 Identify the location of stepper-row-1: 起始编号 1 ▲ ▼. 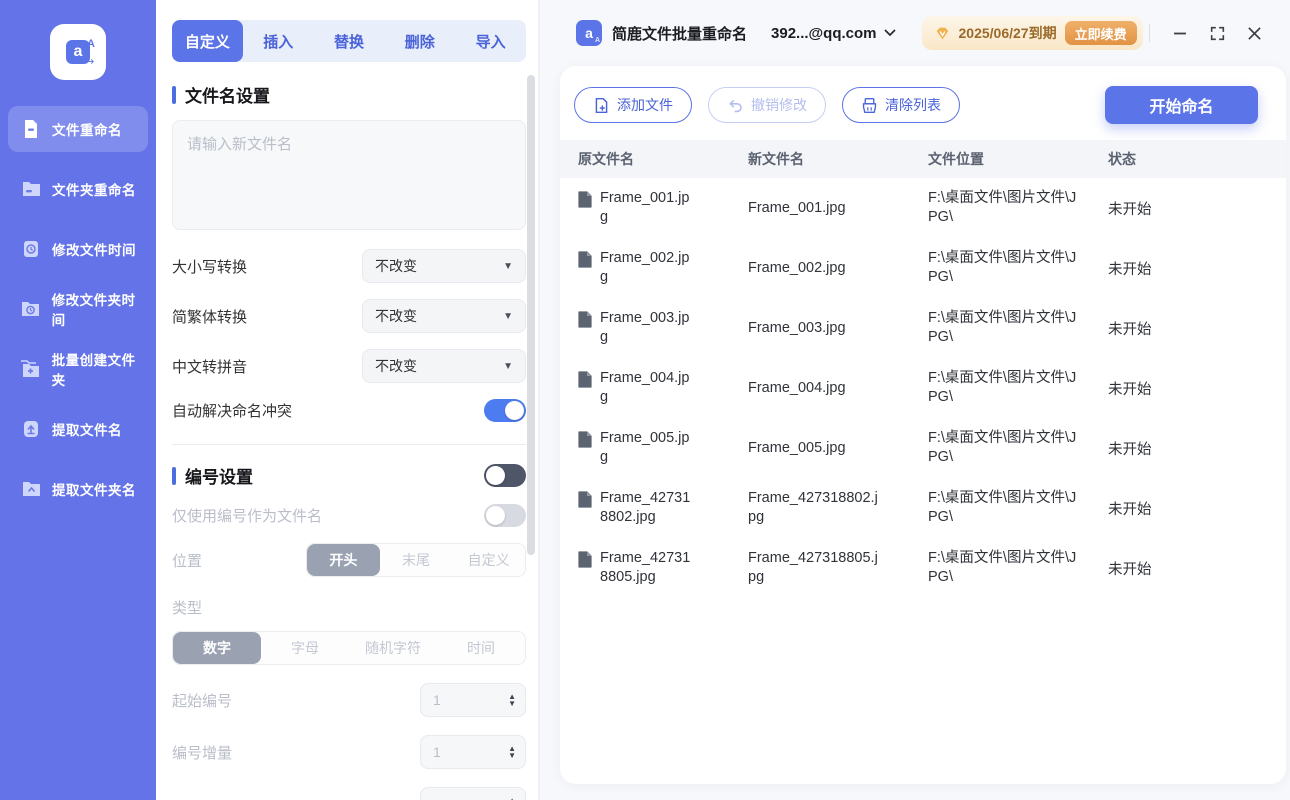
(349, 700).